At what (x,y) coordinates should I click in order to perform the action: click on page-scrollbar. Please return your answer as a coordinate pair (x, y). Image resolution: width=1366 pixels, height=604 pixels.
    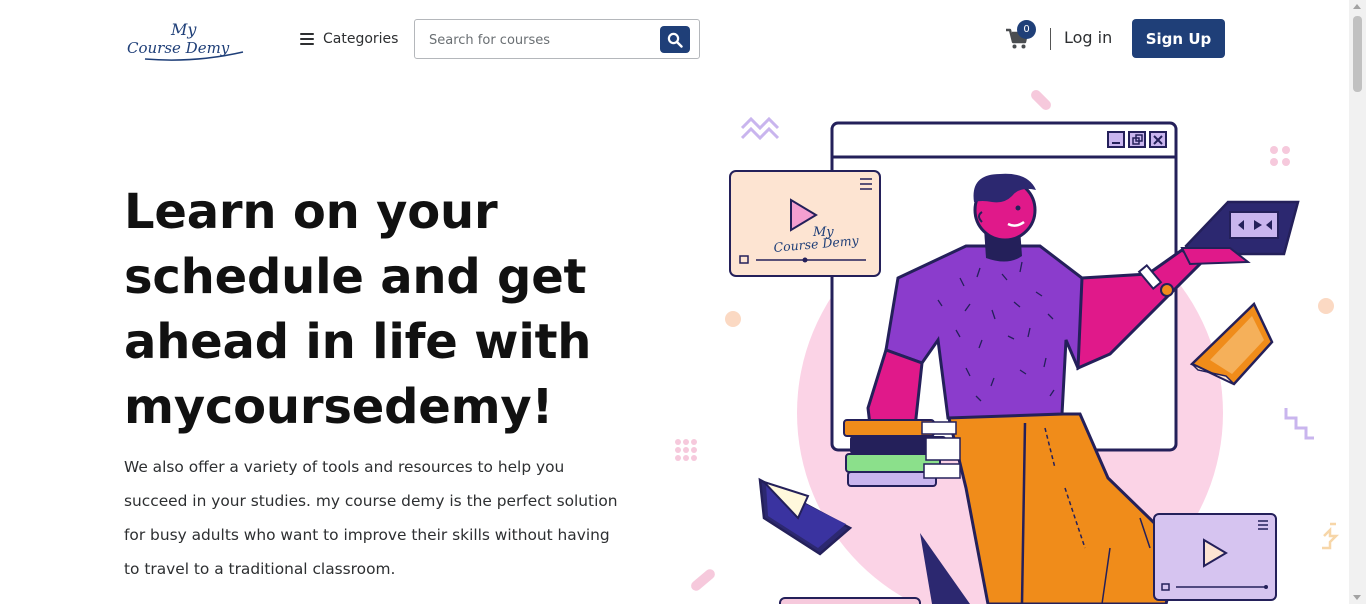
    Looking at the image, I should click on (1357, 302).